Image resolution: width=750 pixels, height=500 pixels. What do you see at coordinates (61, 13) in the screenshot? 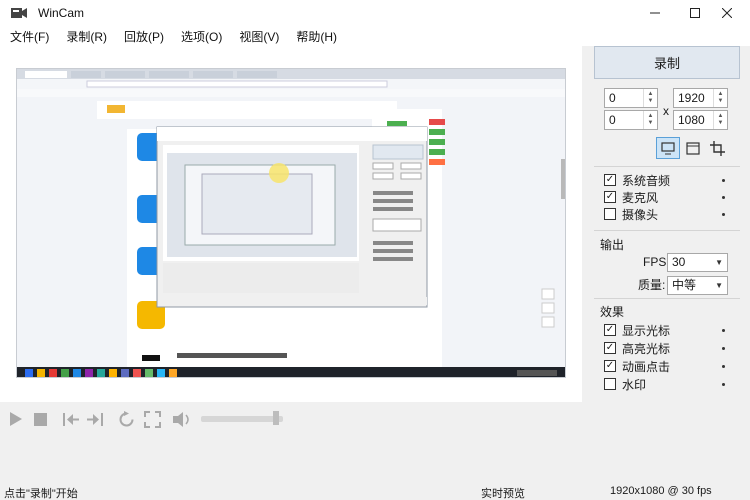
I see `window-title: WinCam` at bounding box center [61, 13].